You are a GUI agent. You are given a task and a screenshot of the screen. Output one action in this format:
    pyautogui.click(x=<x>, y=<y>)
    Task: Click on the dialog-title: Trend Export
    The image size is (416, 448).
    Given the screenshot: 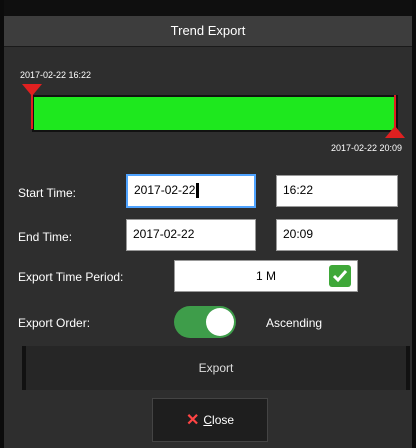 What is the action you would take?
    pyautogui.click(x=208, y=31)
    